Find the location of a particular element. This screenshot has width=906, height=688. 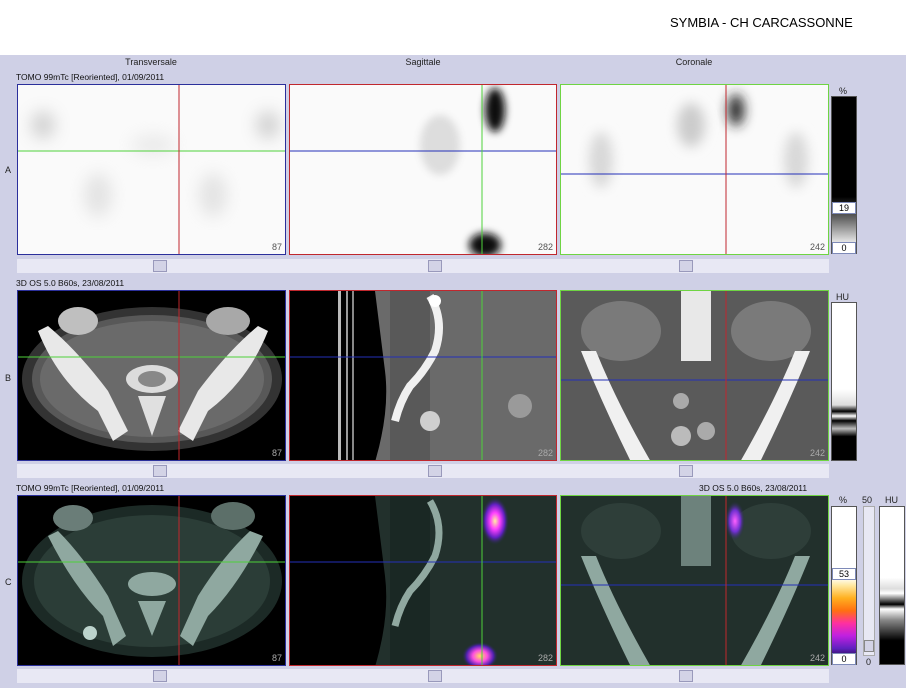

colorbar-a-top-value: 19 is located at coordinates (844, 208).